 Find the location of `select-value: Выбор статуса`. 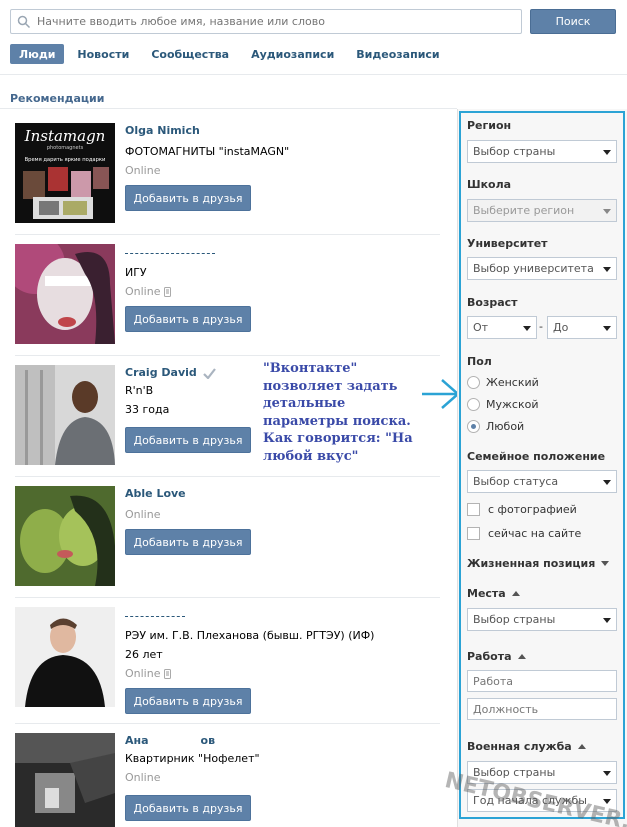

select-value: Выбор статуса is located at coordinates (516, 481).